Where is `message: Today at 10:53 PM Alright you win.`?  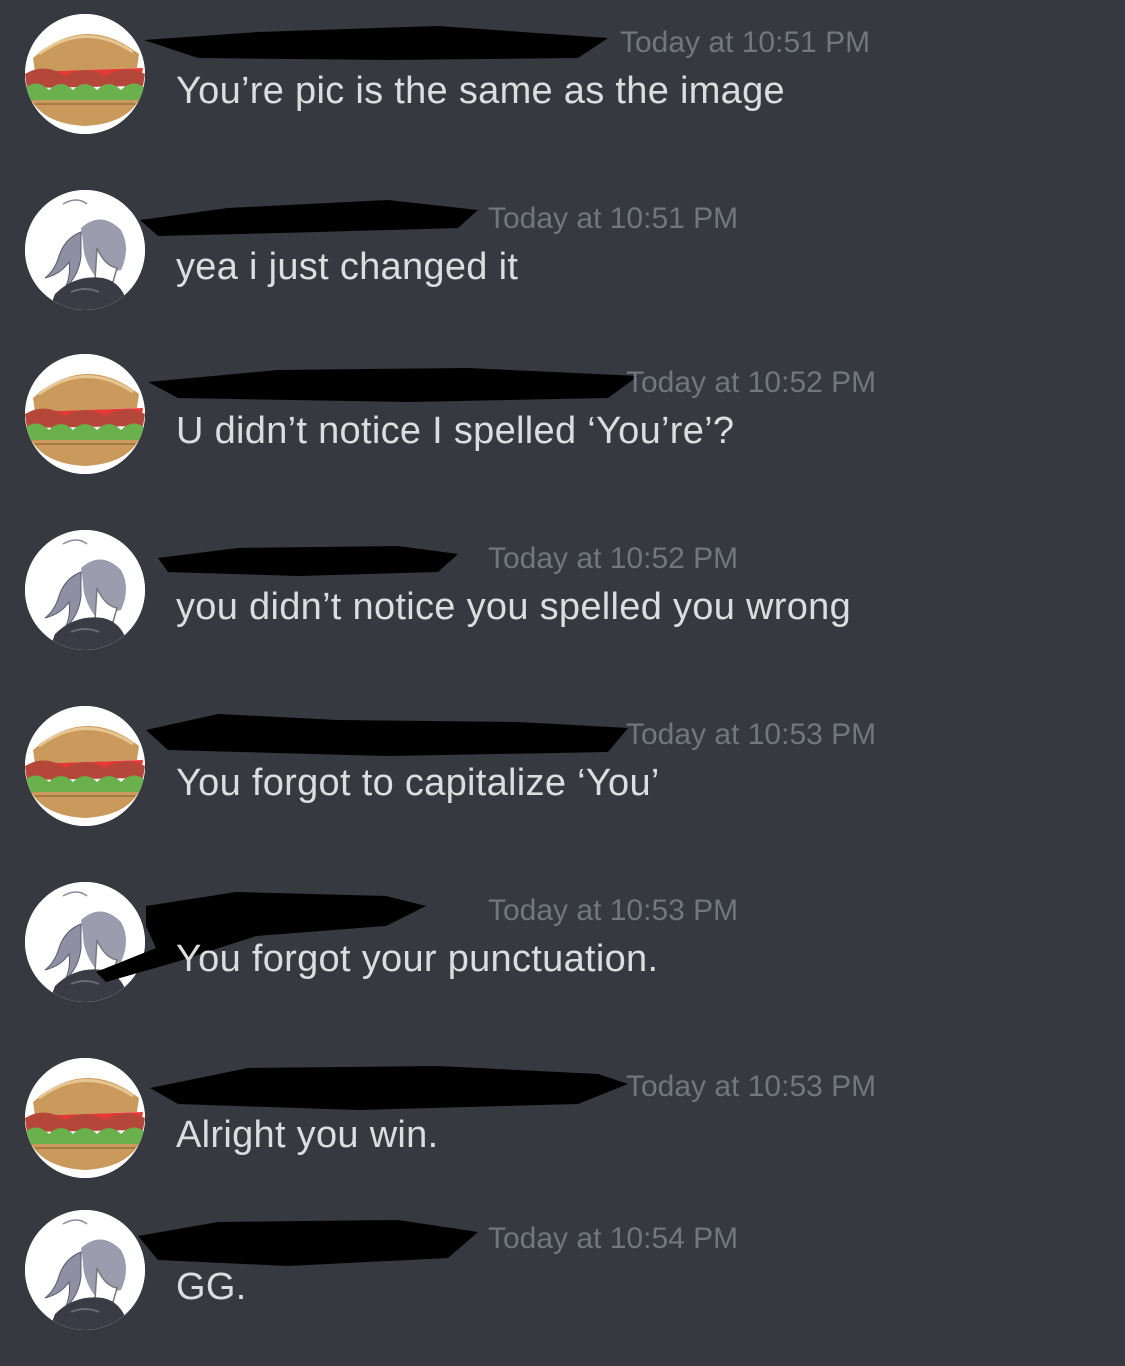
message: Today at 10:53 PM Alright you win. is located at coordinates (562, 1129).